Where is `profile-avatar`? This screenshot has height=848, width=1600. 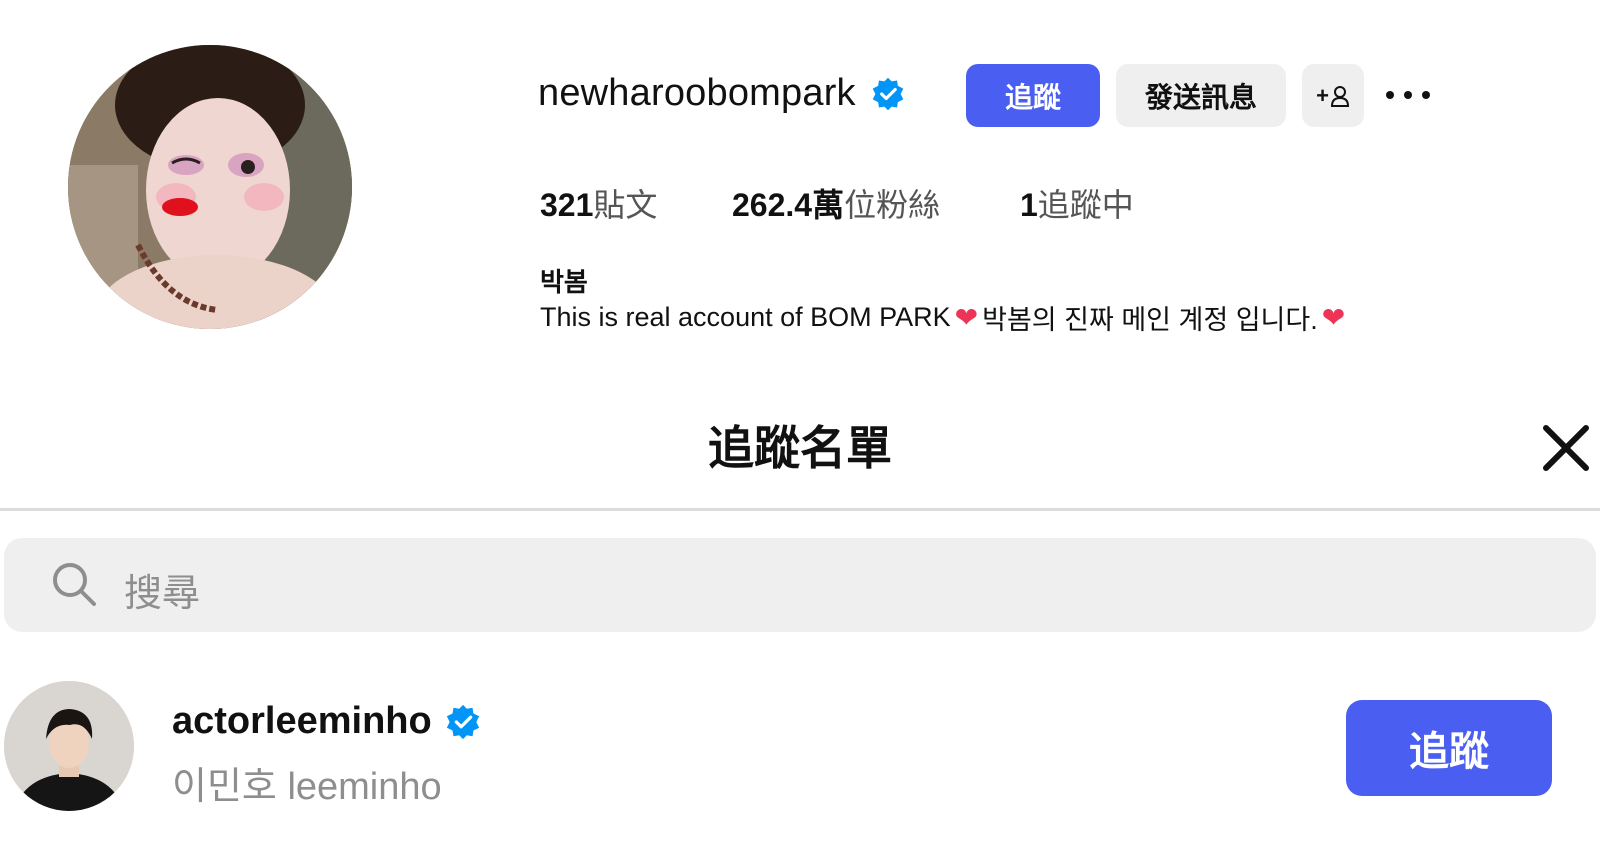 profile-avatar is located at coordinates (210, 187).